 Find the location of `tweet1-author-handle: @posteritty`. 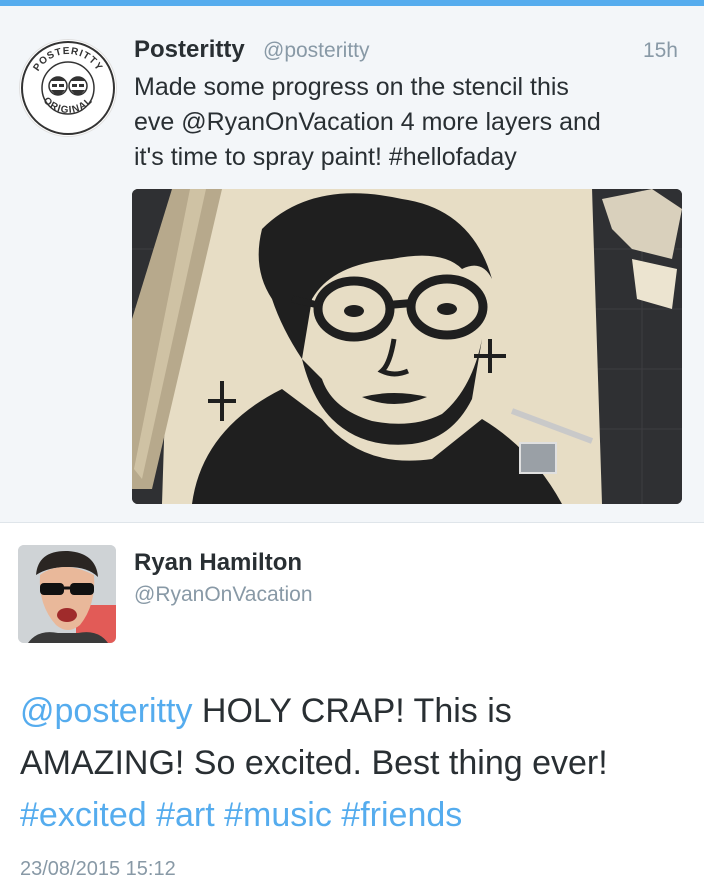

tweet1-author-handle: @posteritty is located at coordinates (316, 51).